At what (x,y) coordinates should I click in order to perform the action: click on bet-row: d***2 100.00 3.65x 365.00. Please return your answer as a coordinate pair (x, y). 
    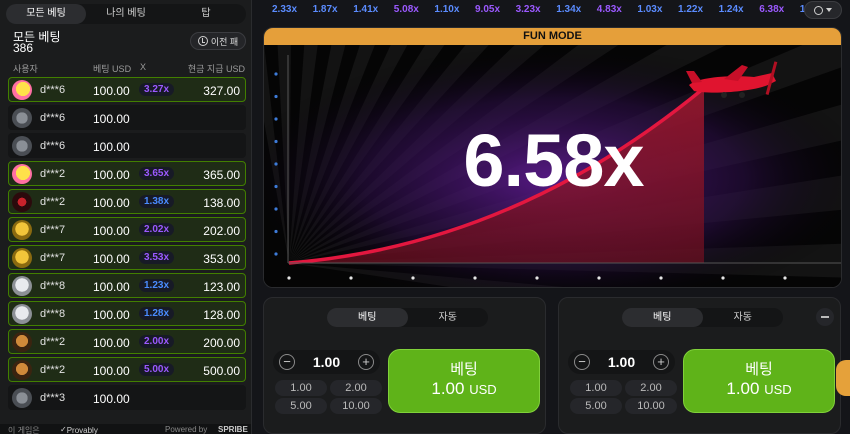
    Looking at the image, I should click on (127, 173).